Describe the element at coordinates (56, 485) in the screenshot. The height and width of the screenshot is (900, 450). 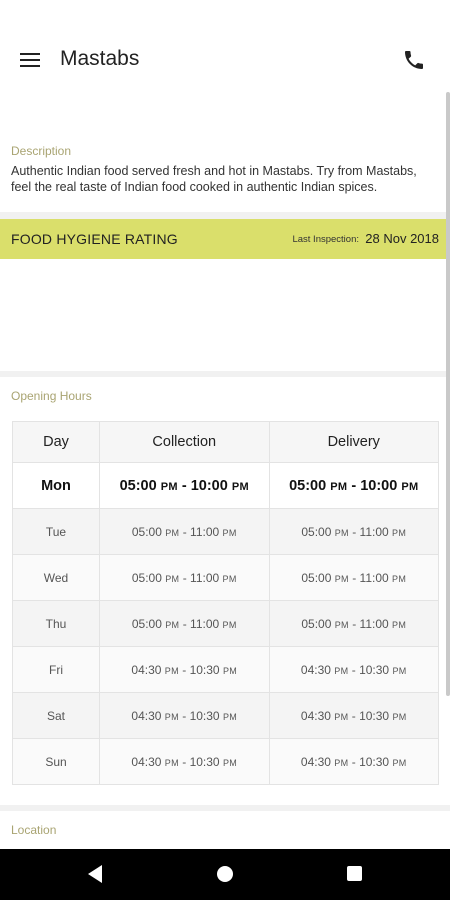
I see `day-cell: Mon` at that location.